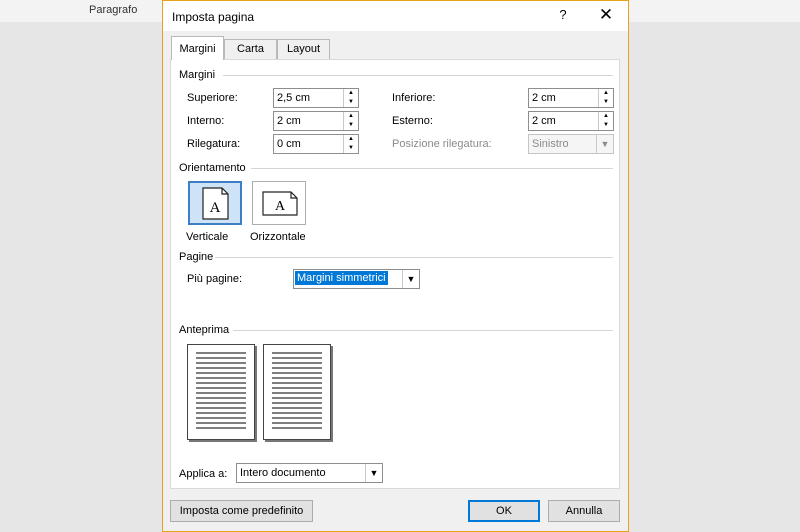 The image size is (800, 532). Describe the element at coordinates (316, 98) in the screenshot. I see `top-margin-spinner: 2,5 cm ▲ ▼` at that location.